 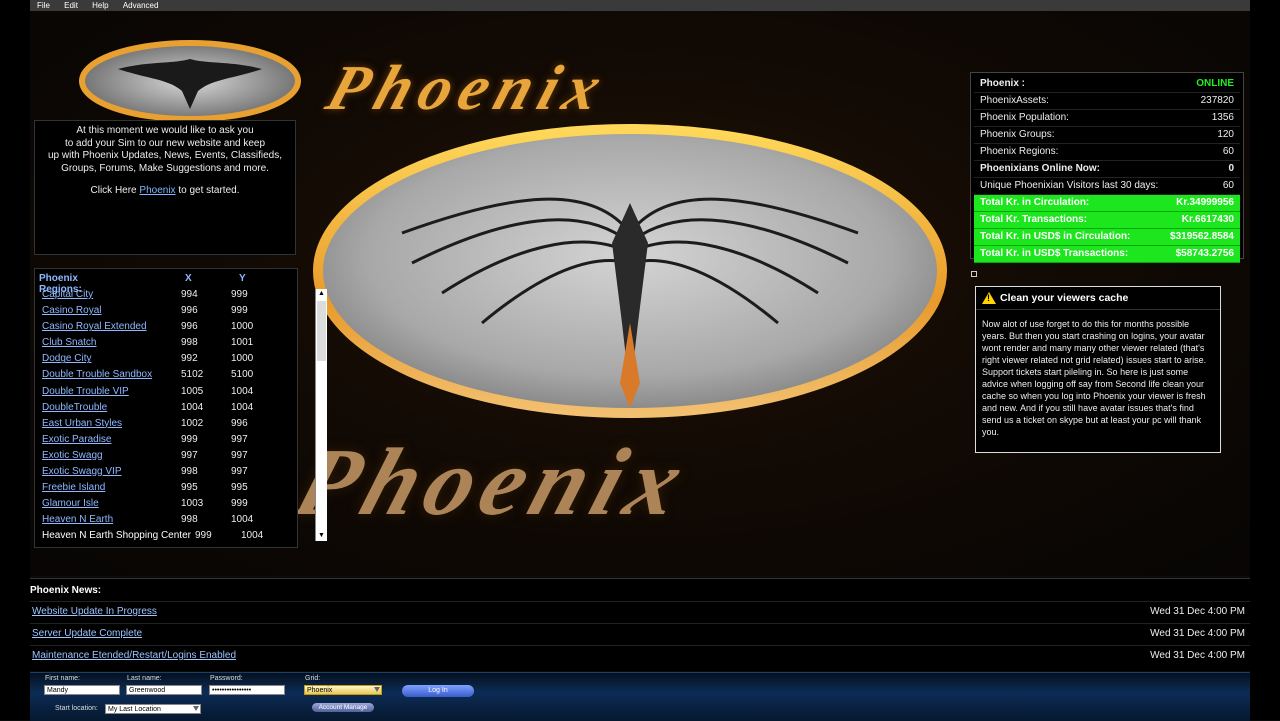 What do you see at coordinates (321, 415) in the screenshot?
I see `regions-scrollbar: ▲ ▼` at bounding box center [321, 415].